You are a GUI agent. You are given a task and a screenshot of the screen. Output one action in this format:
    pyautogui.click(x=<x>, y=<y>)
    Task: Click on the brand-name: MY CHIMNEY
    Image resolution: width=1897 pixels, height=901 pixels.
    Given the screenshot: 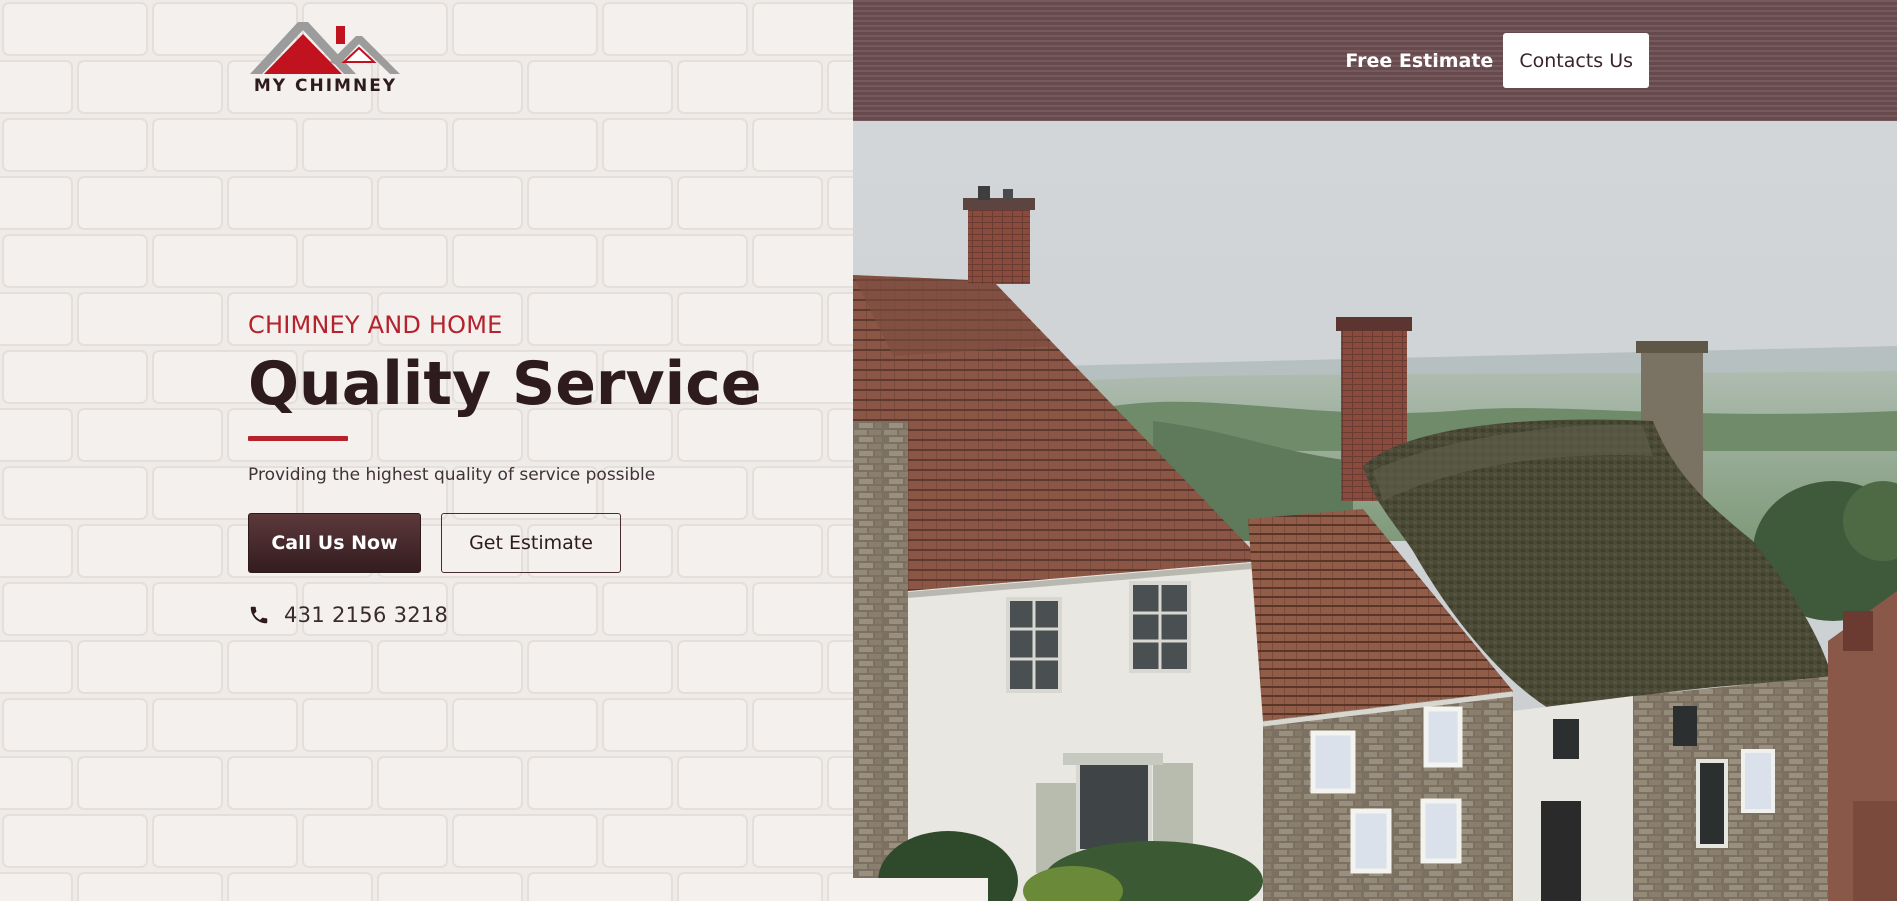 What is the action you would take?
    pyautogui.click(x=325, y=86)
    